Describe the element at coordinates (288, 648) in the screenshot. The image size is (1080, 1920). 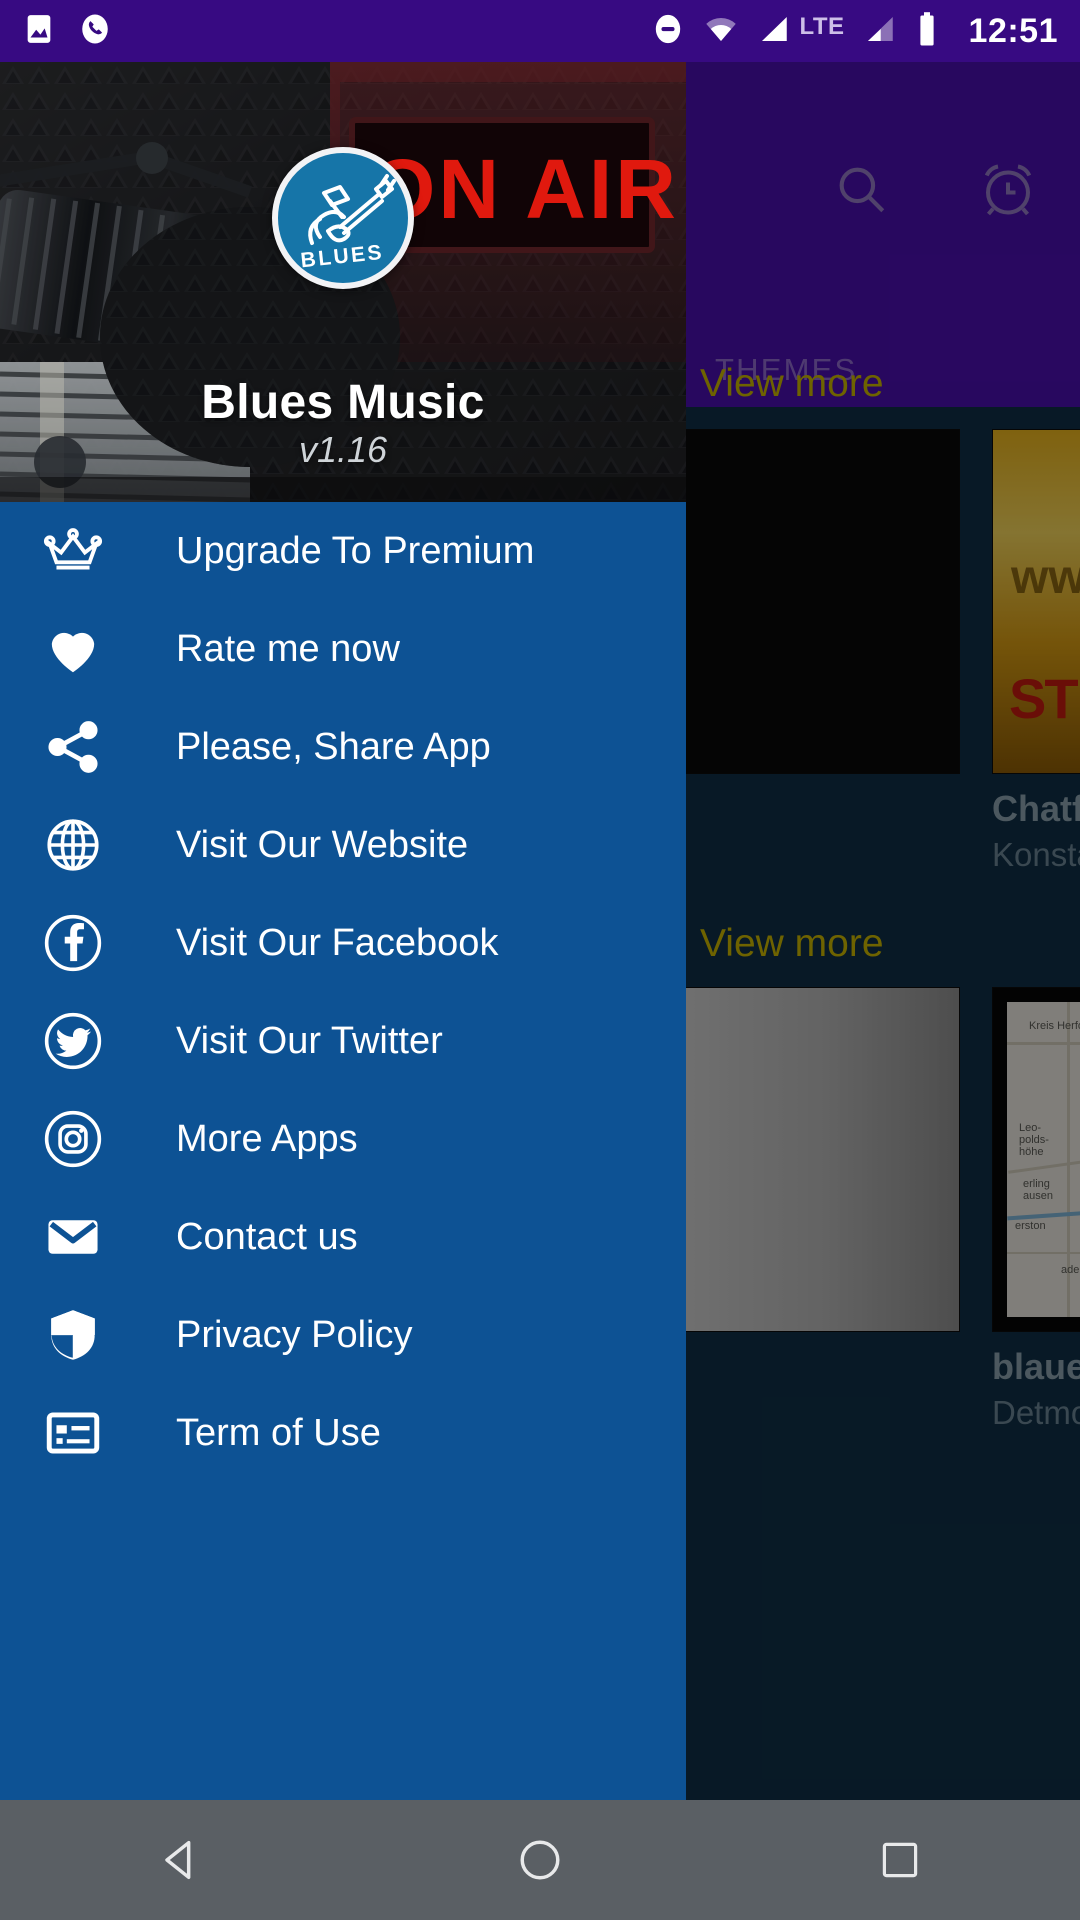
I see `menu-item-label: Rate me now` at that location.